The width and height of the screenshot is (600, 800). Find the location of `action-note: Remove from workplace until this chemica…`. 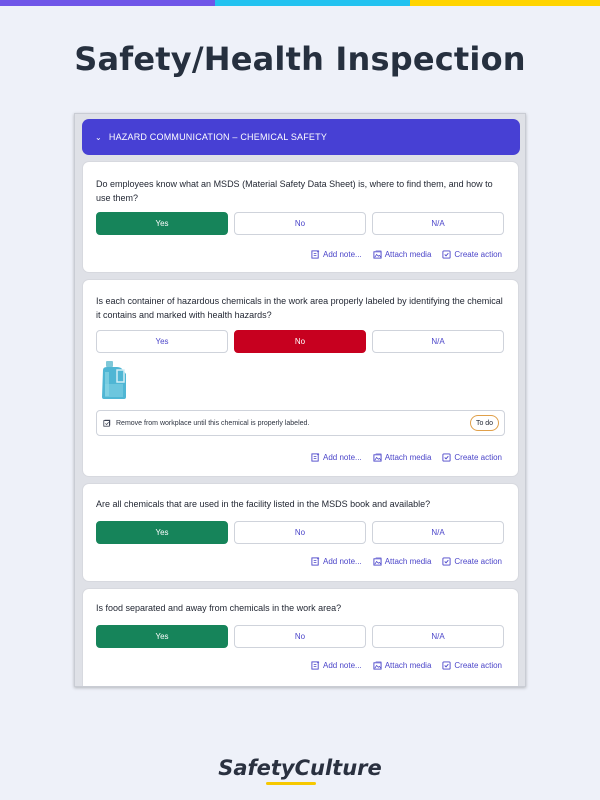

action-note: Remove from workplace until this chemica… is located at coordinates (300, 423).